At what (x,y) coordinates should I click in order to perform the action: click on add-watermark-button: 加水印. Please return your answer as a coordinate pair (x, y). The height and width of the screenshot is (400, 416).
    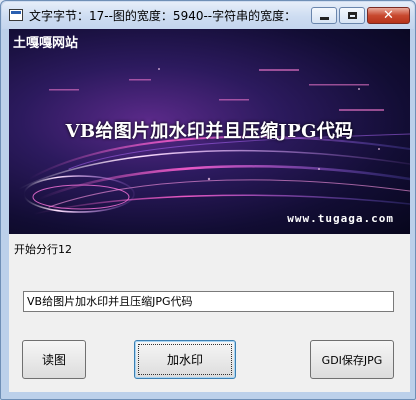
    Looking at the image, I should click on (185, 359).